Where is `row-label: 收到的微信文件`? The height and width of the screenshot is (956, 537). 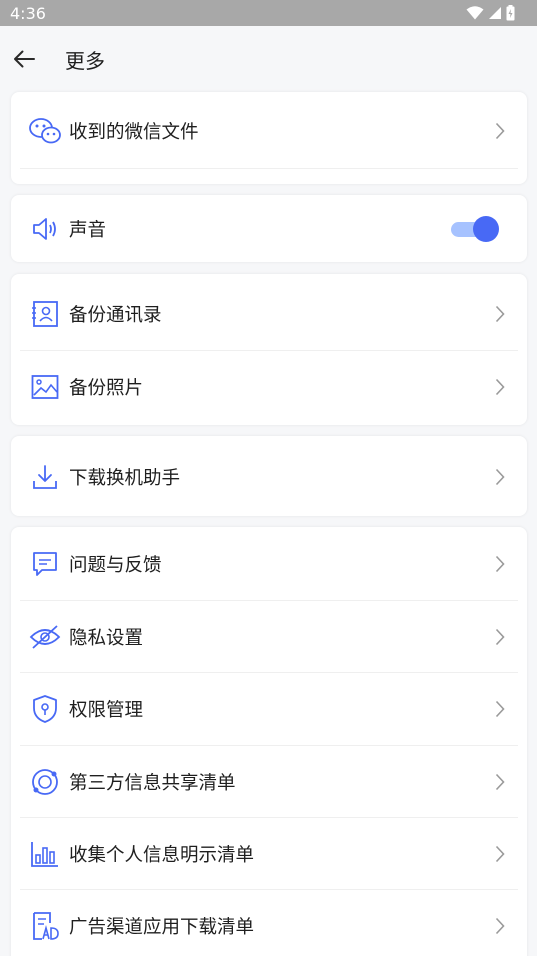 row-label: 收到的微信文件 is located at coordinates (134, 132).